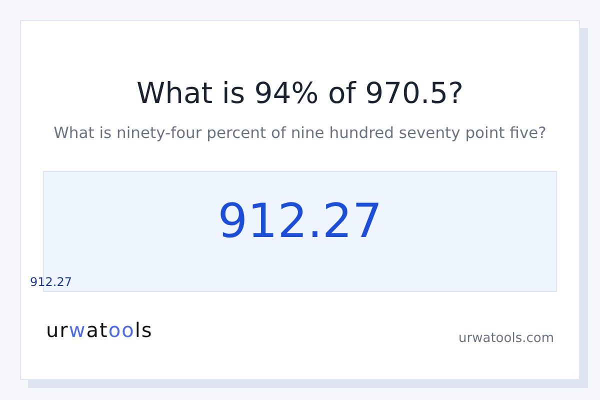 The image size is (600, 400). What do you see at coordinates (99, 330) in the screenshot?
I see `logo: urwatools` at bounding box center [99, 330].